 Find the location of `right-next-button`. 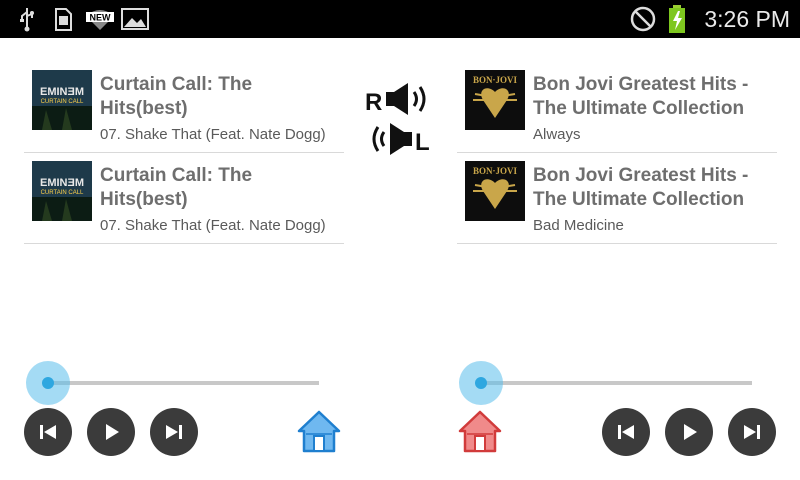

right-next-button is located at coordinates (752, 432).